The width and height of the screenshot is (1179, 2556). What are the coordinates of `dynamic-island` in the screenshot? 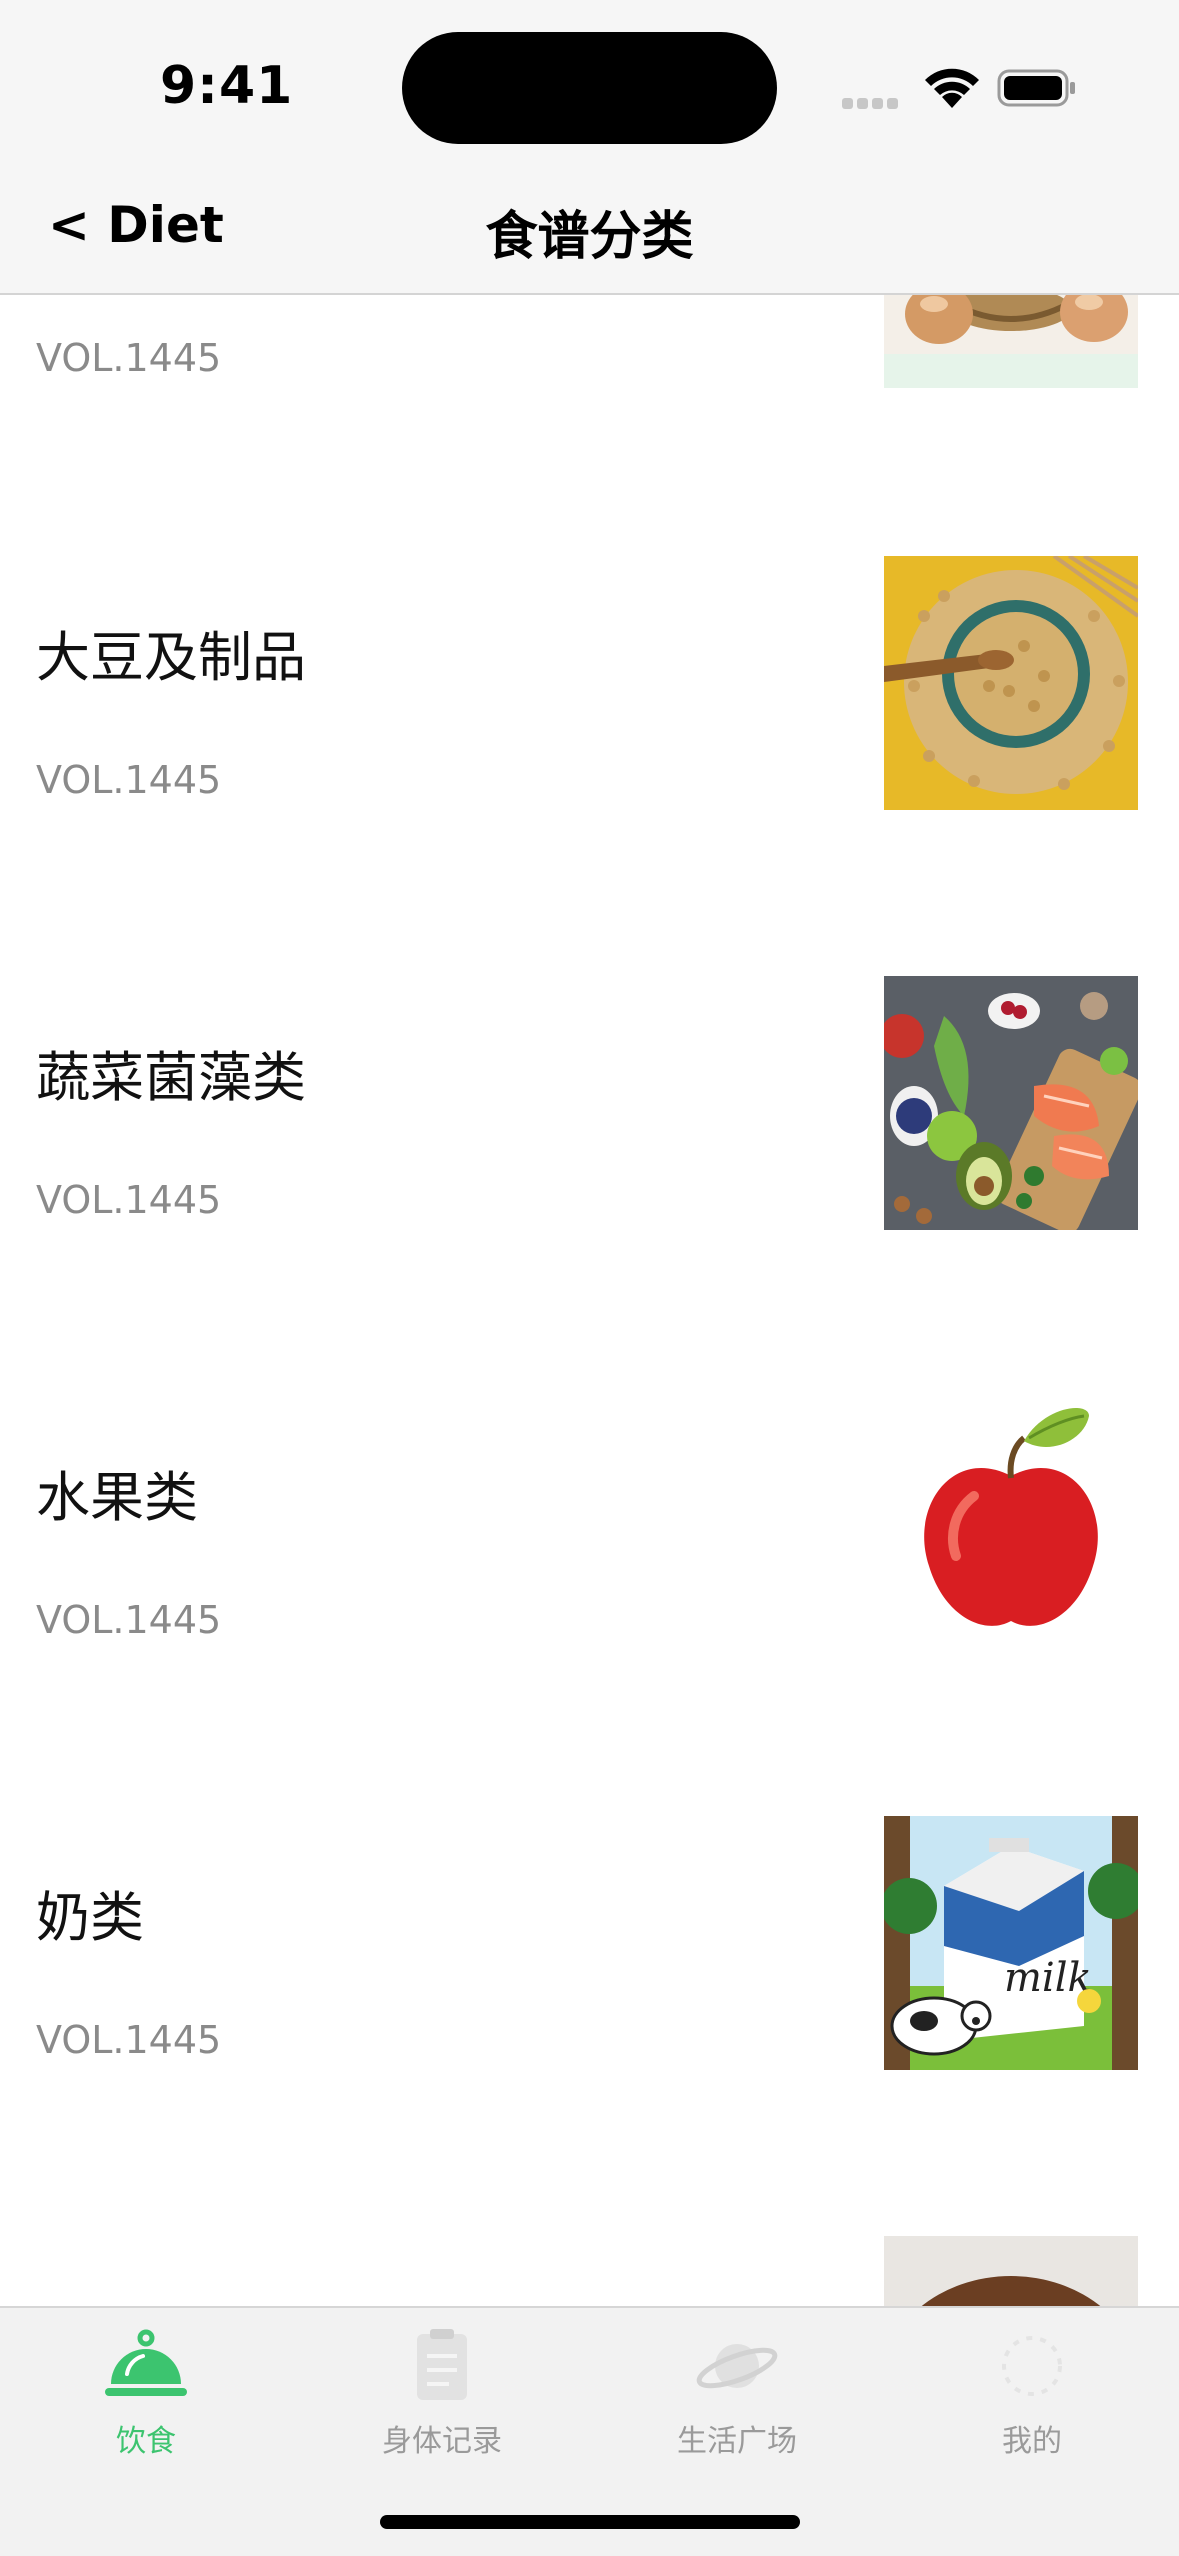 It's located at (589, 88).